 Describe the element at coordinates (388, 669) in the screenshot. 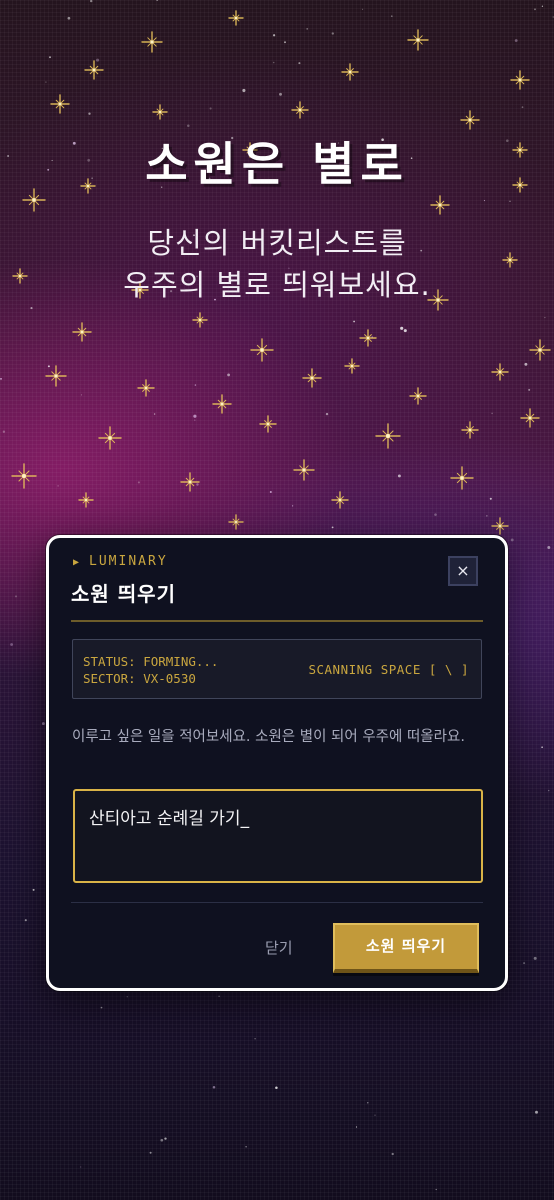

I see `scanning-indicator: SCANNING SPACE [ \ ]` at that location.